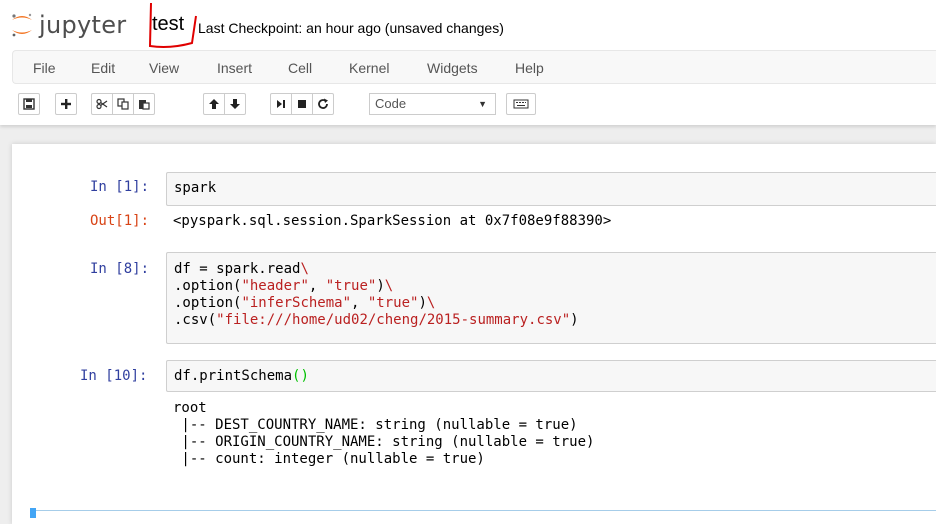  What do you see at coordinates (22, 25) in the screenshot?
I see `jupyter-logo-icon` at bounding box center [22, 25].